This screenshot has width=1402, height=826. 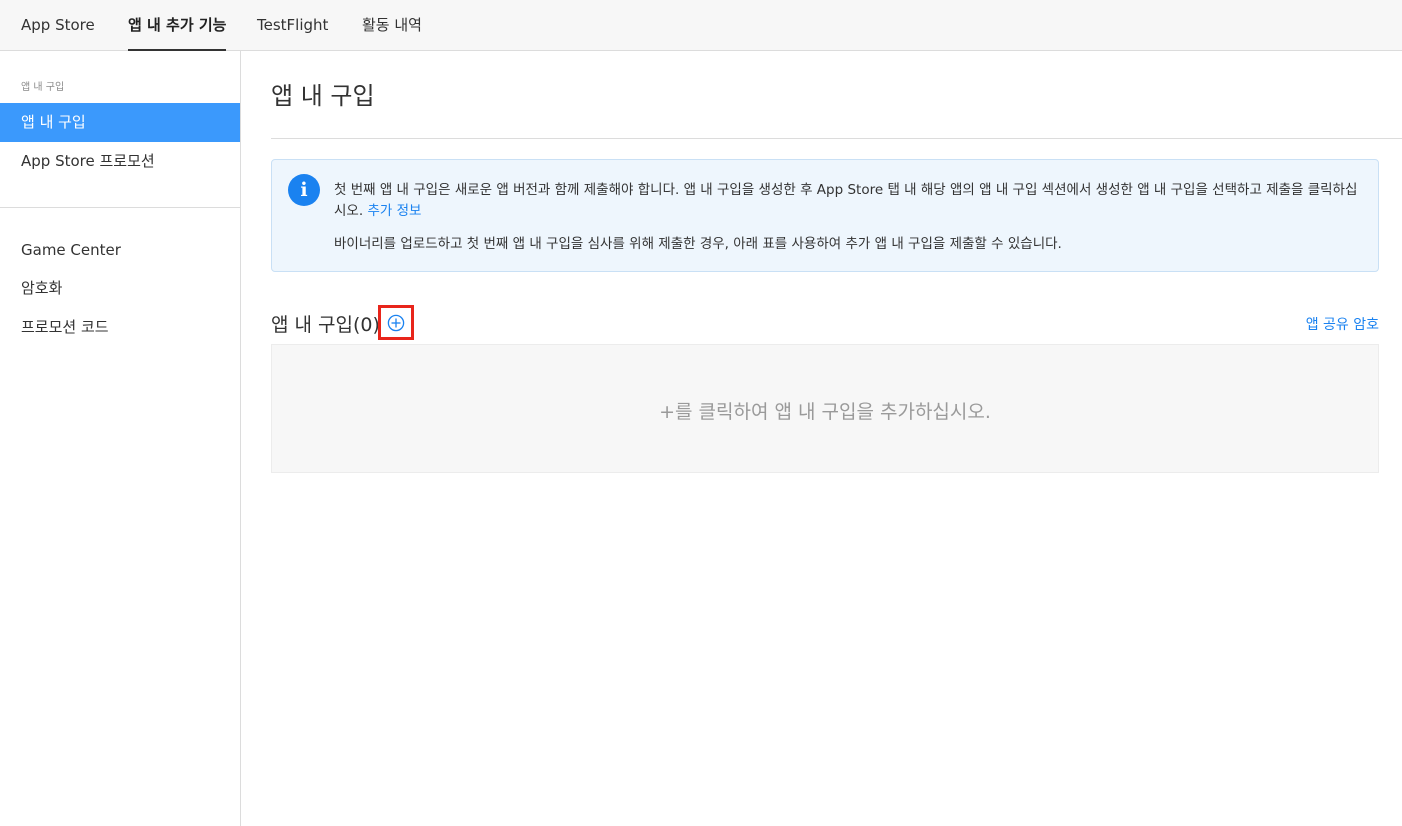 What do you see at coordinates (394, 211) in the screenshot?
I see `more-info-link: 추가 정보` at bounding box center [394, 211].